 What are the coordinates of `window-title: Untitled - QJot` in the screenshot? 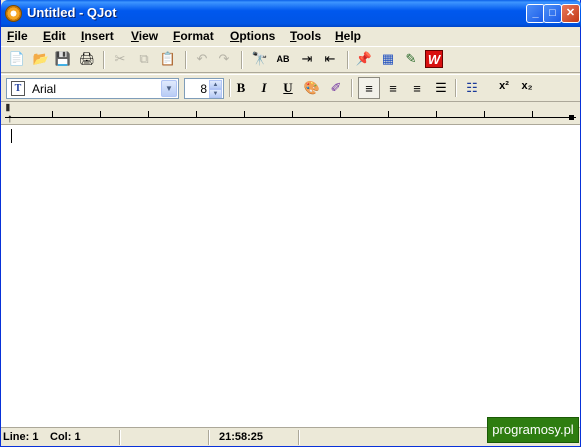 It's located at (72, 12).